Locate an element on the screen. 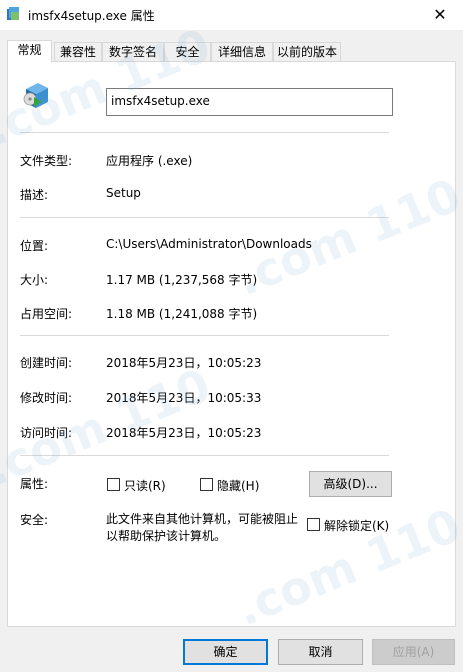 The width and height of the screenshot is (463, 672). tab-compatibility: 兼容性 is located at coordinates (78, 52).